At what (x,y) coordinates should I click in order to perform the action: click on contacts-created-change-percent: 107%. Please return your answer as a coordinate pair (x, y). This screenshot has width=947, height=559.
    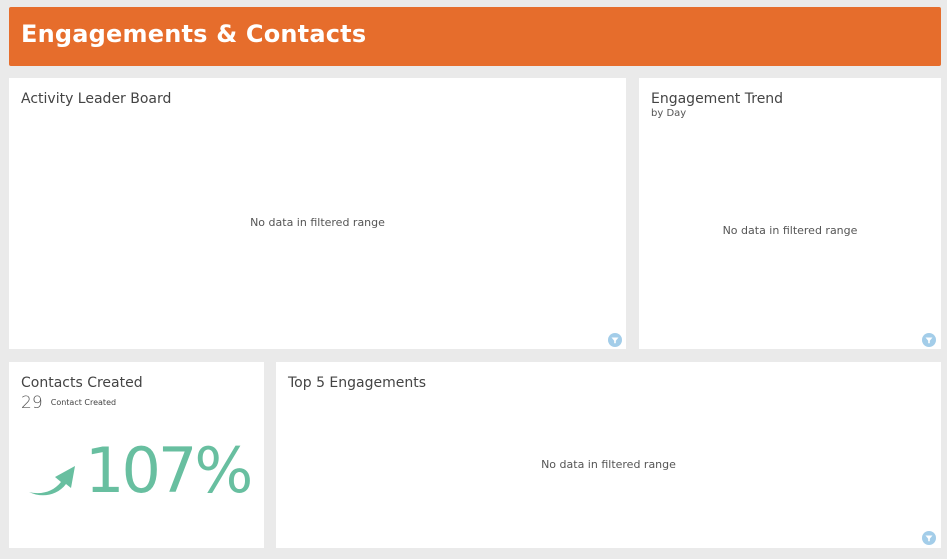
    Looking at the image, I should click on (169, 470).